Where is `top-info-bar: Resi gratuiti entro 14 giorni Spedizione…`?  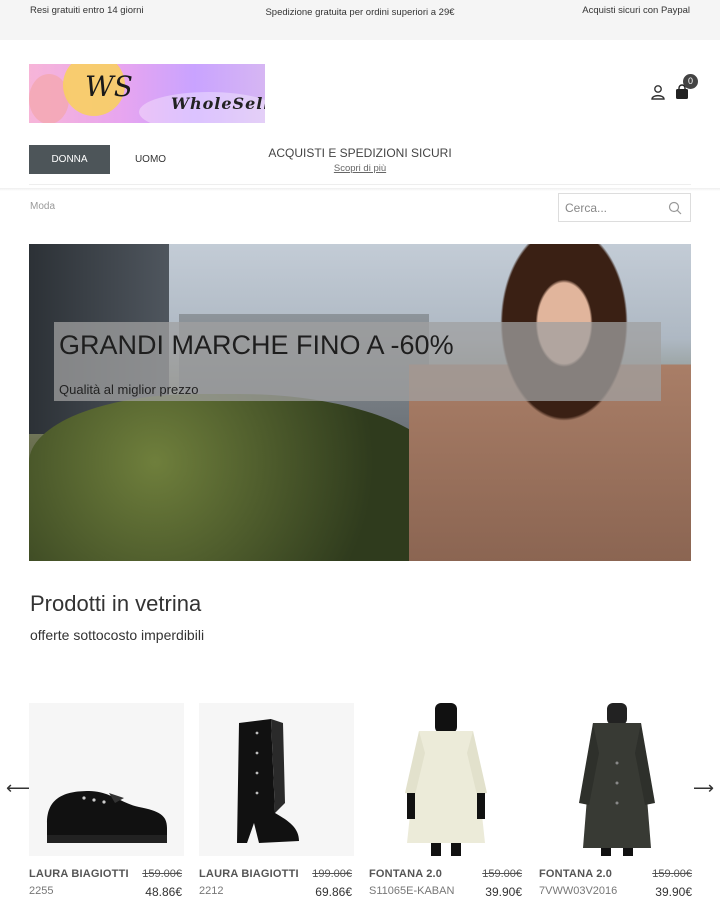 top-info-bar: Resi gratuiti entro 14 giorni Spedizione… is located at coordinates (360, 20).